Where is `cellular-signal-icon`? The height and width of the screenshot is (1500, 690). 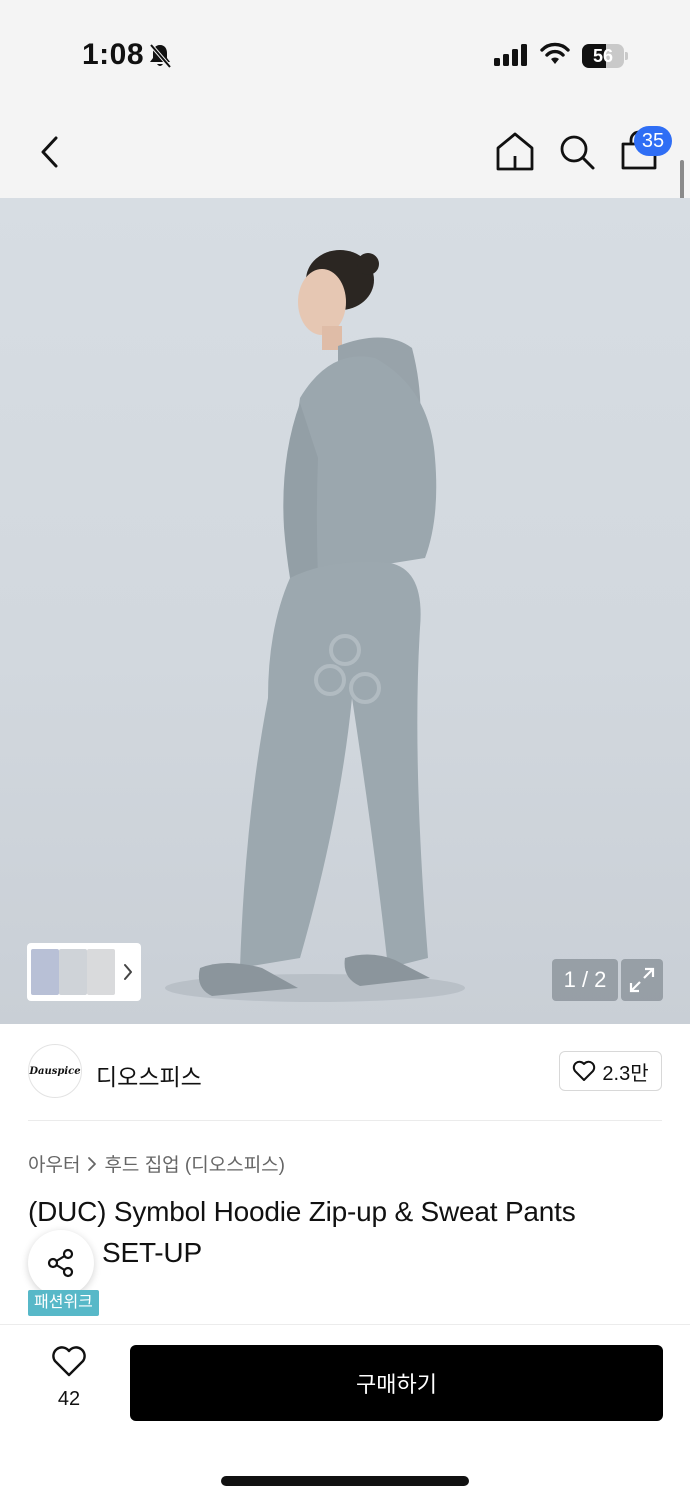
cellular-signal-icon is located at coordinates (511, 57).